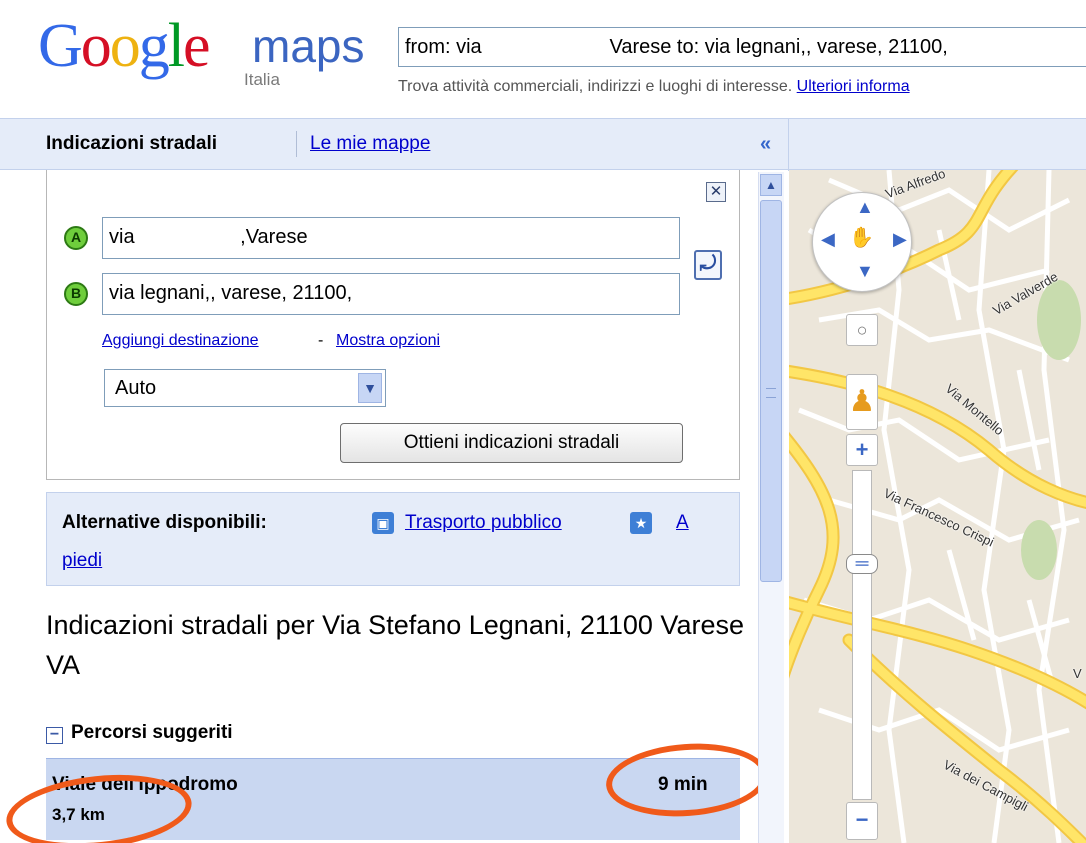 This screenshot has width=1086, height=843. What do you see at coordinates (862, 821) in the screenshot?
I see `zoom-out-button: −` at bounding box center [862, 821].